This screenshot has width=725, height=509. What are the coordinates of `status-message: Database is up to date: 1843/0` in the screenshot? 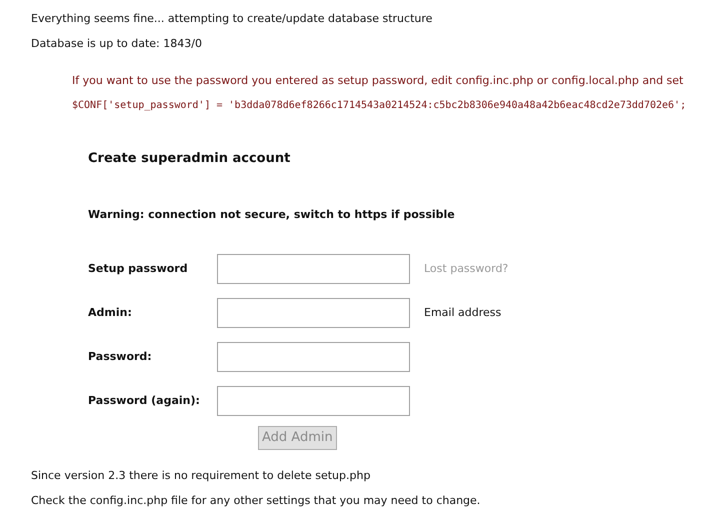 It's located at (116, 43).